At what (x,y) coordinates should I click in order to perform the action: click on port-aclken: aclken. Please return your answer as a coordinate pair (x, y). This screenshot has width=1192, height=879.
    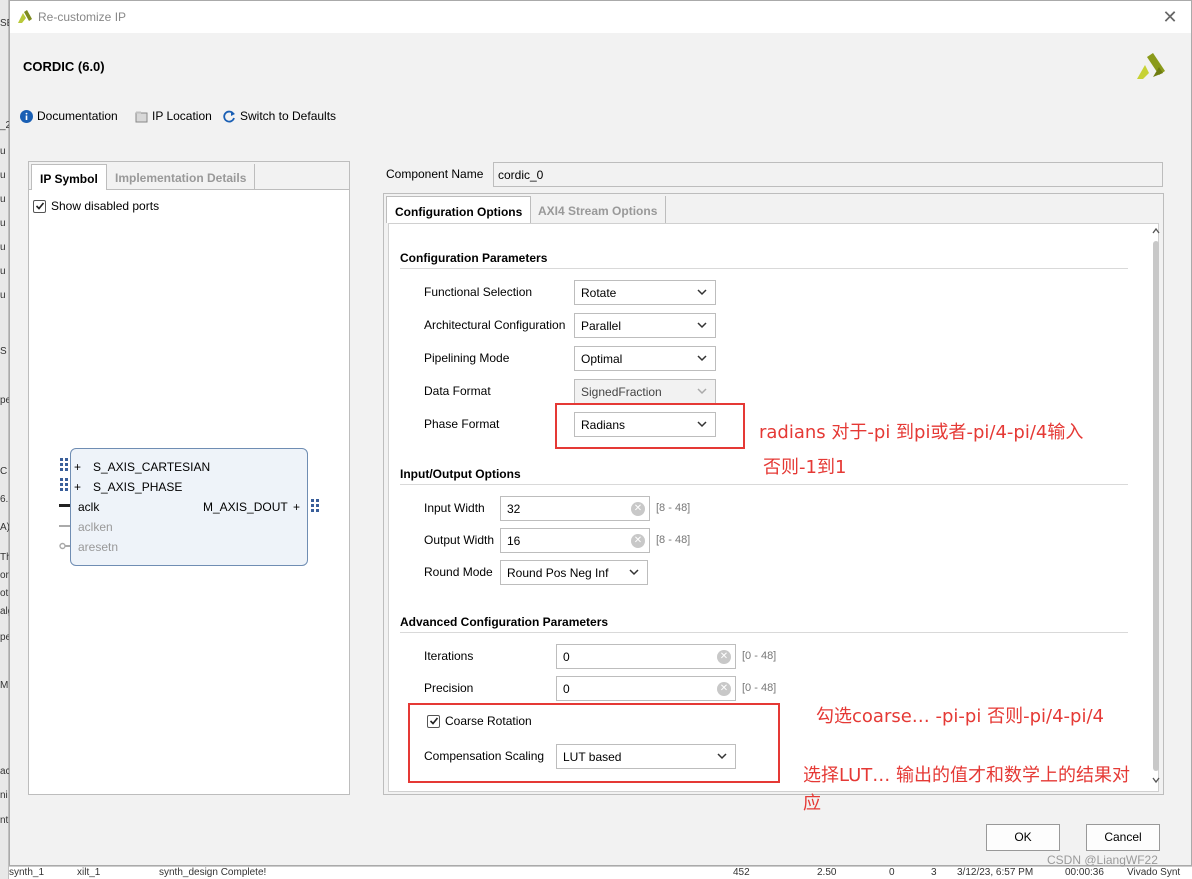
    Looking at the image, I should click on (95, 527).